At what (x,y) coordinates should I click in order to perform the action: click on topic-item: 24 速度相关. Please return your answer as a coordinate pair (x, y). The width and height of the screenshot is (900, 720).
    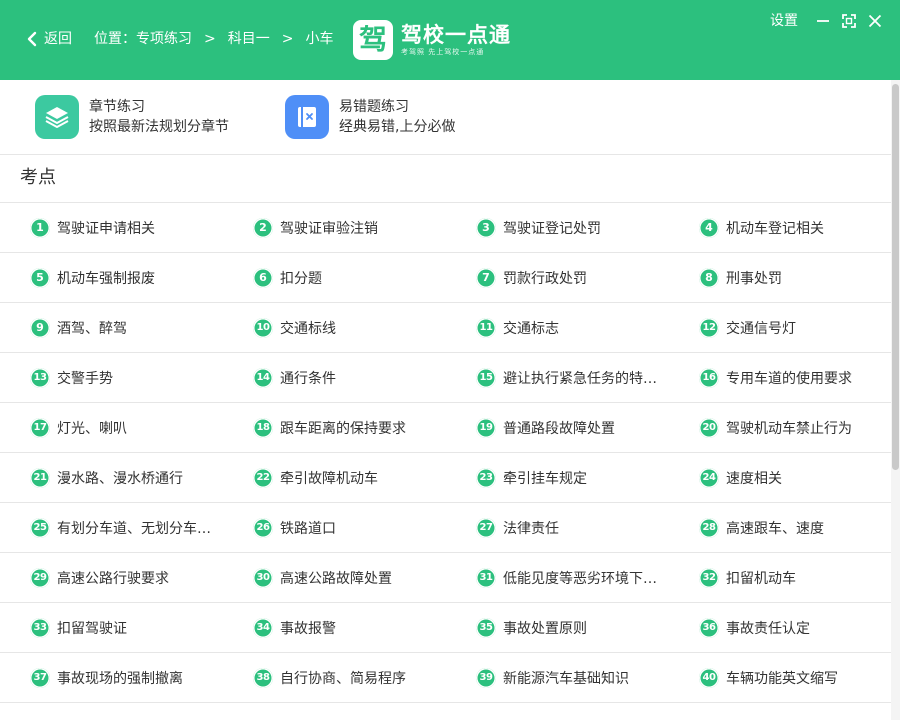
    Looking at the image, I should click on (799, 477).